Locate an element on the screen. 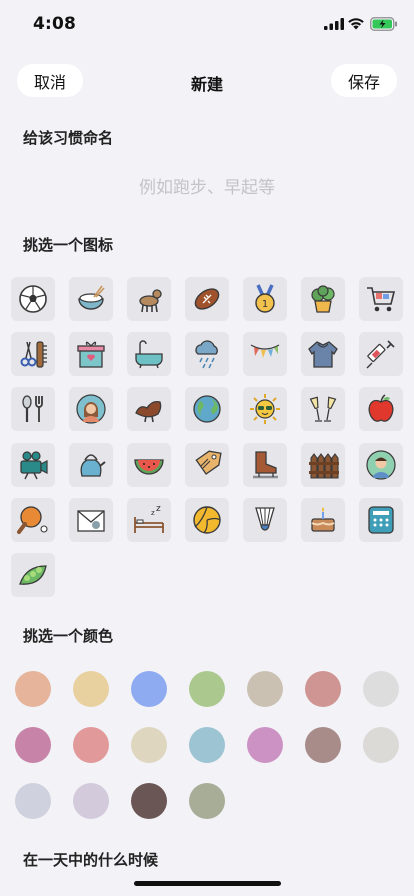  icon-option-scissors-comb is located at coordinates (33, 354).